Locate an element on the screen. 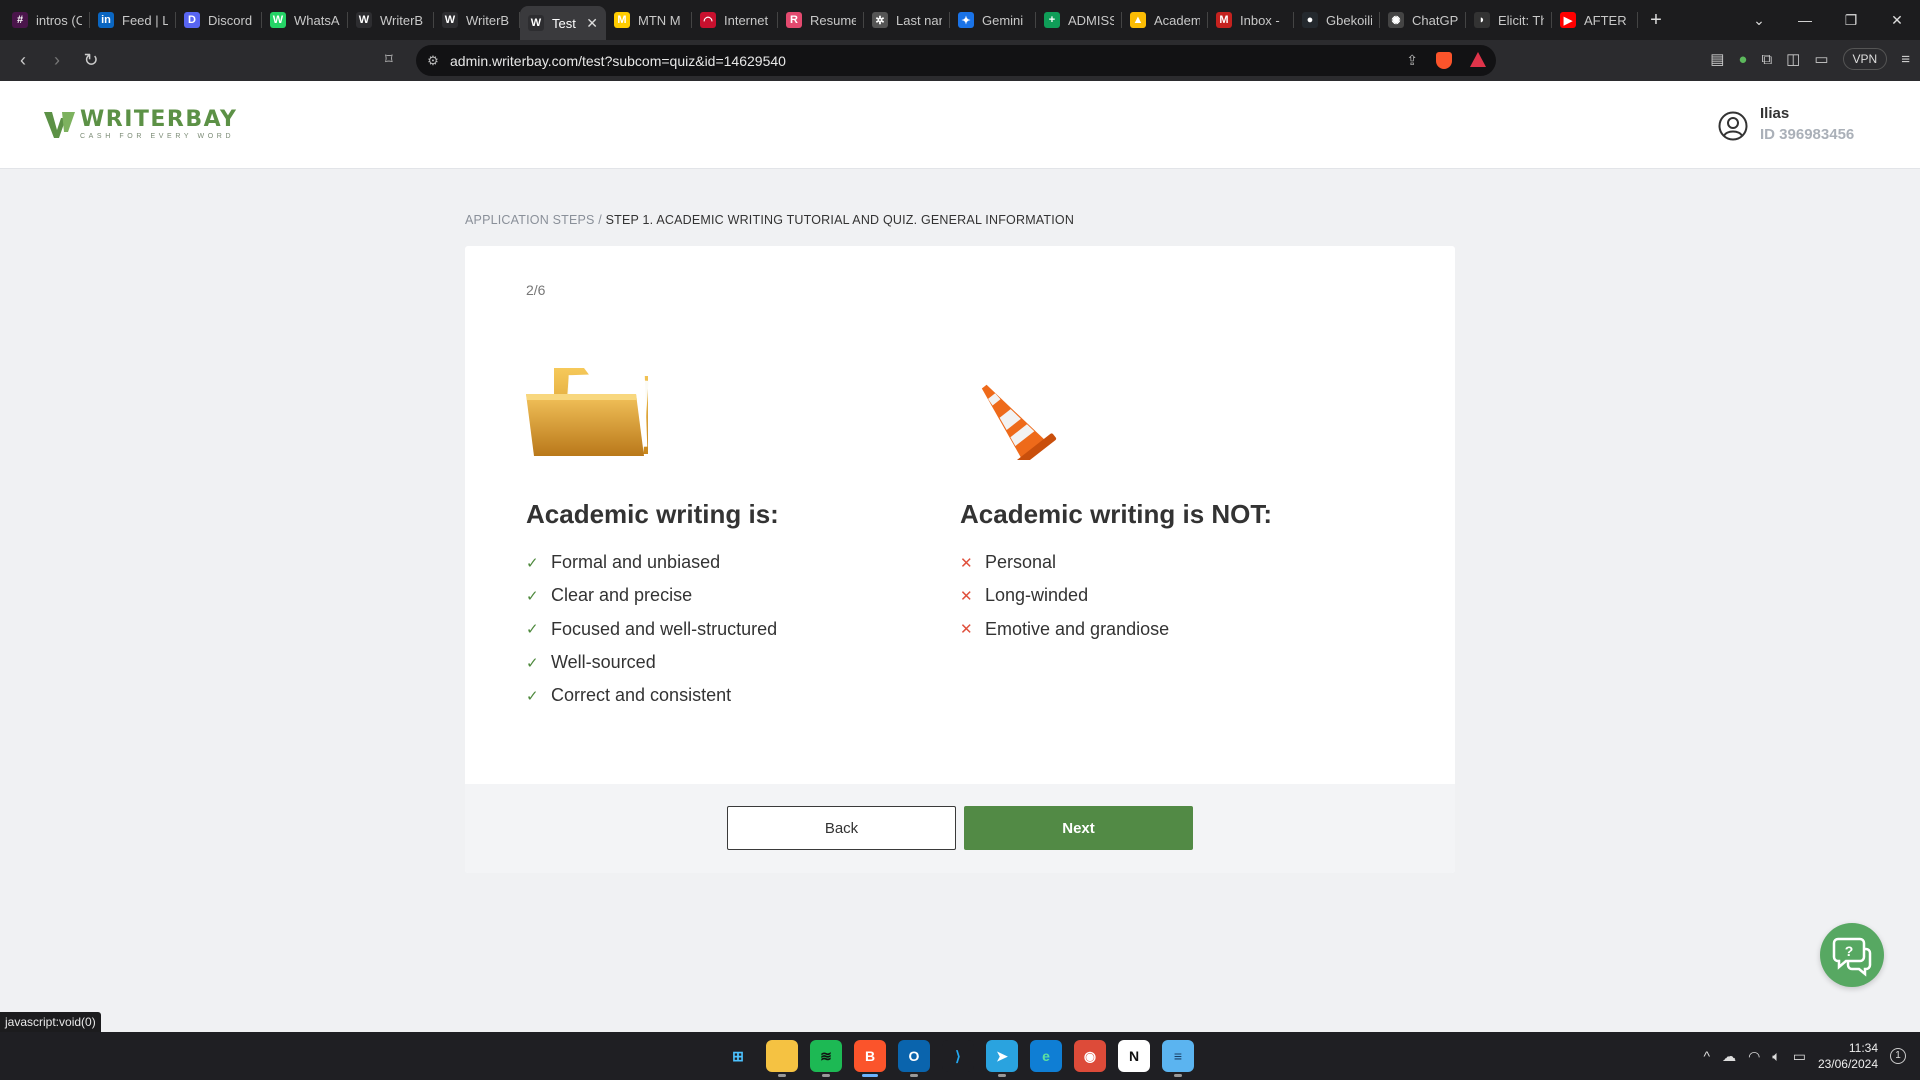  file-explorer-icon: ▬ is located at coordinates (782, 1058).